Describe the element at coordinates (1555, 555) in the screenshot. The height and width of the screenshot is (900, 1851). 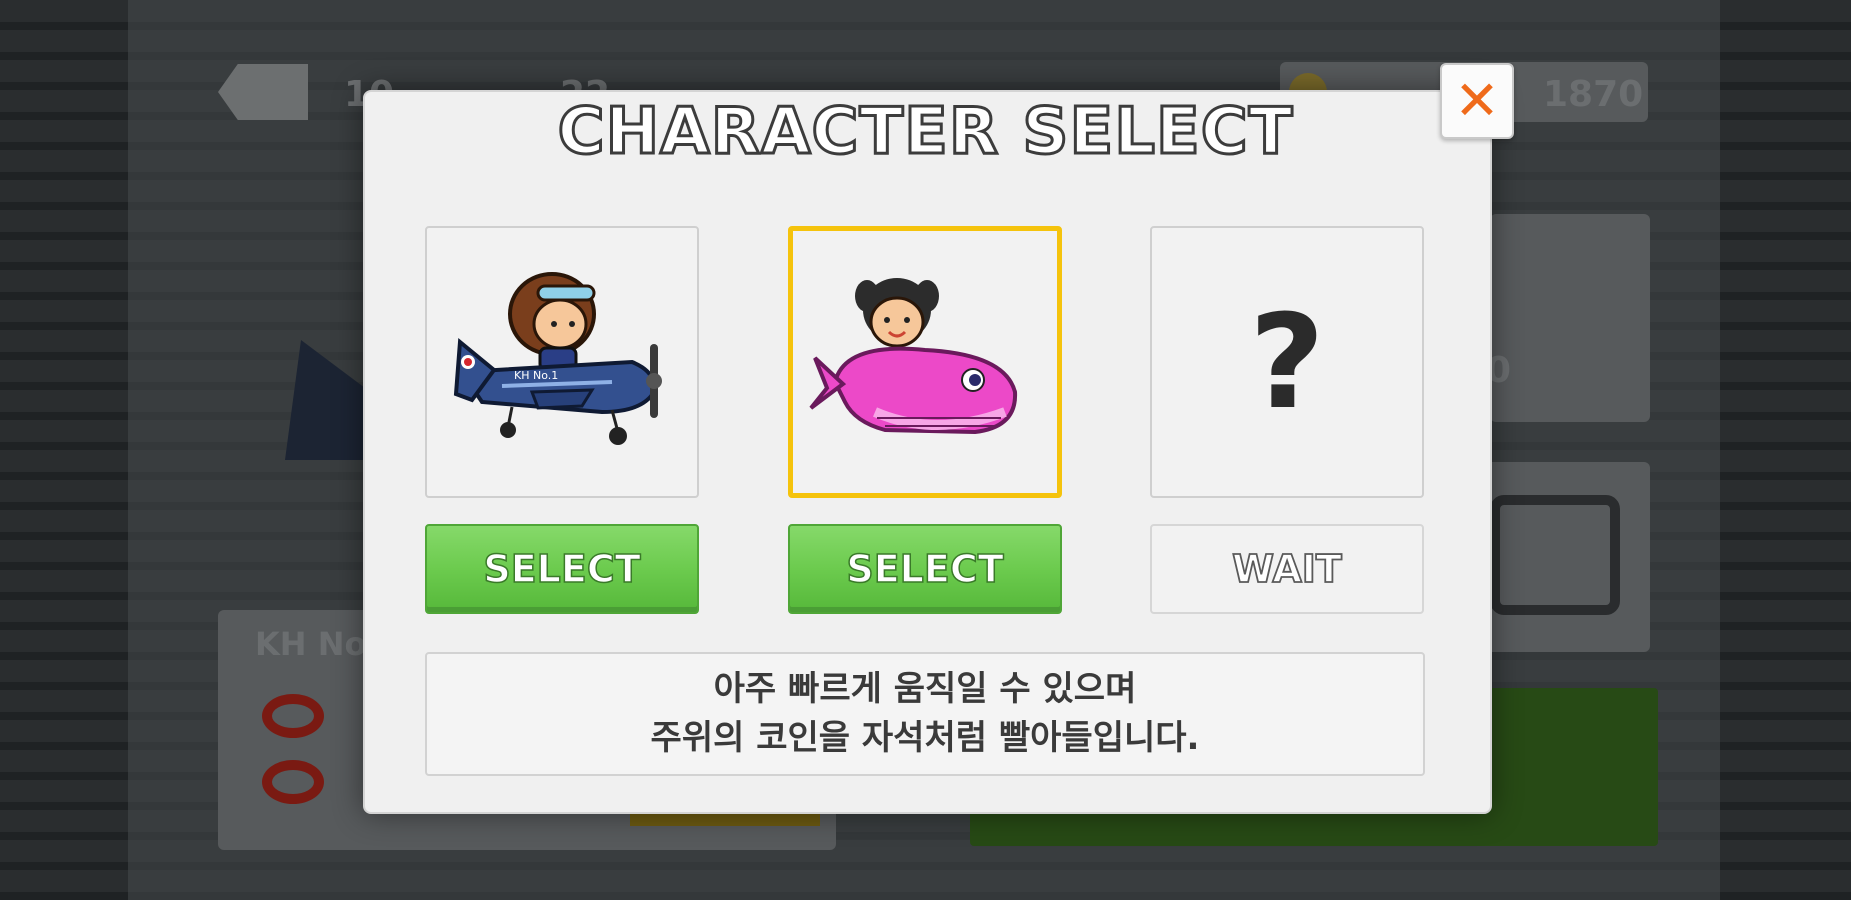
I see `background-trophy-icon` at that location.